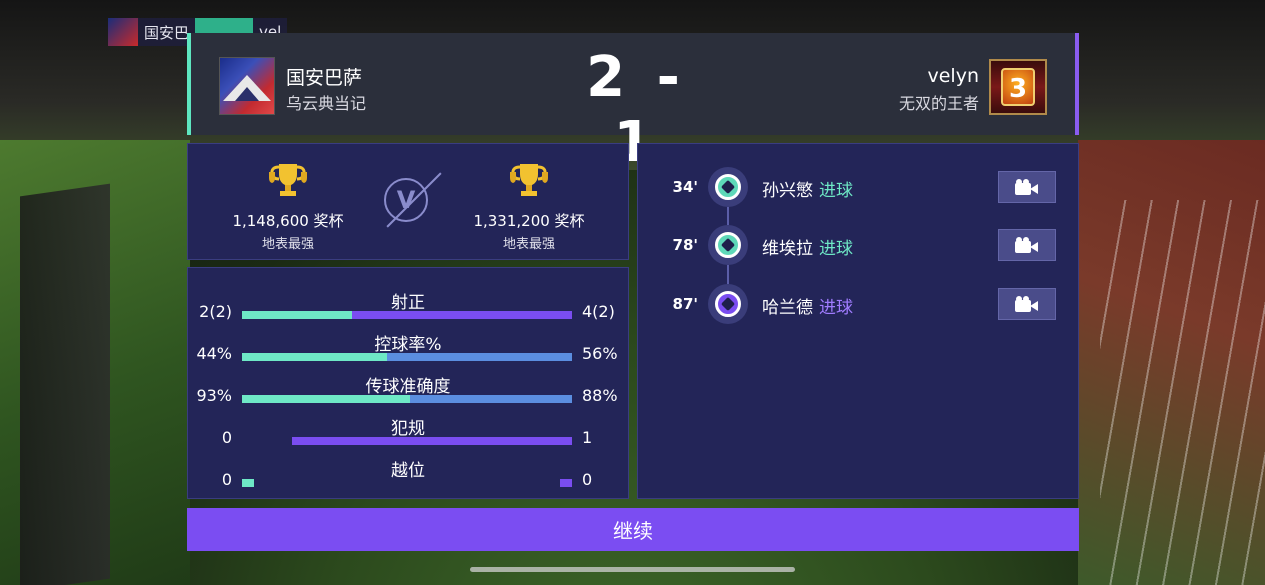  I want to click on continue-button: 继续, so click(633, 529).